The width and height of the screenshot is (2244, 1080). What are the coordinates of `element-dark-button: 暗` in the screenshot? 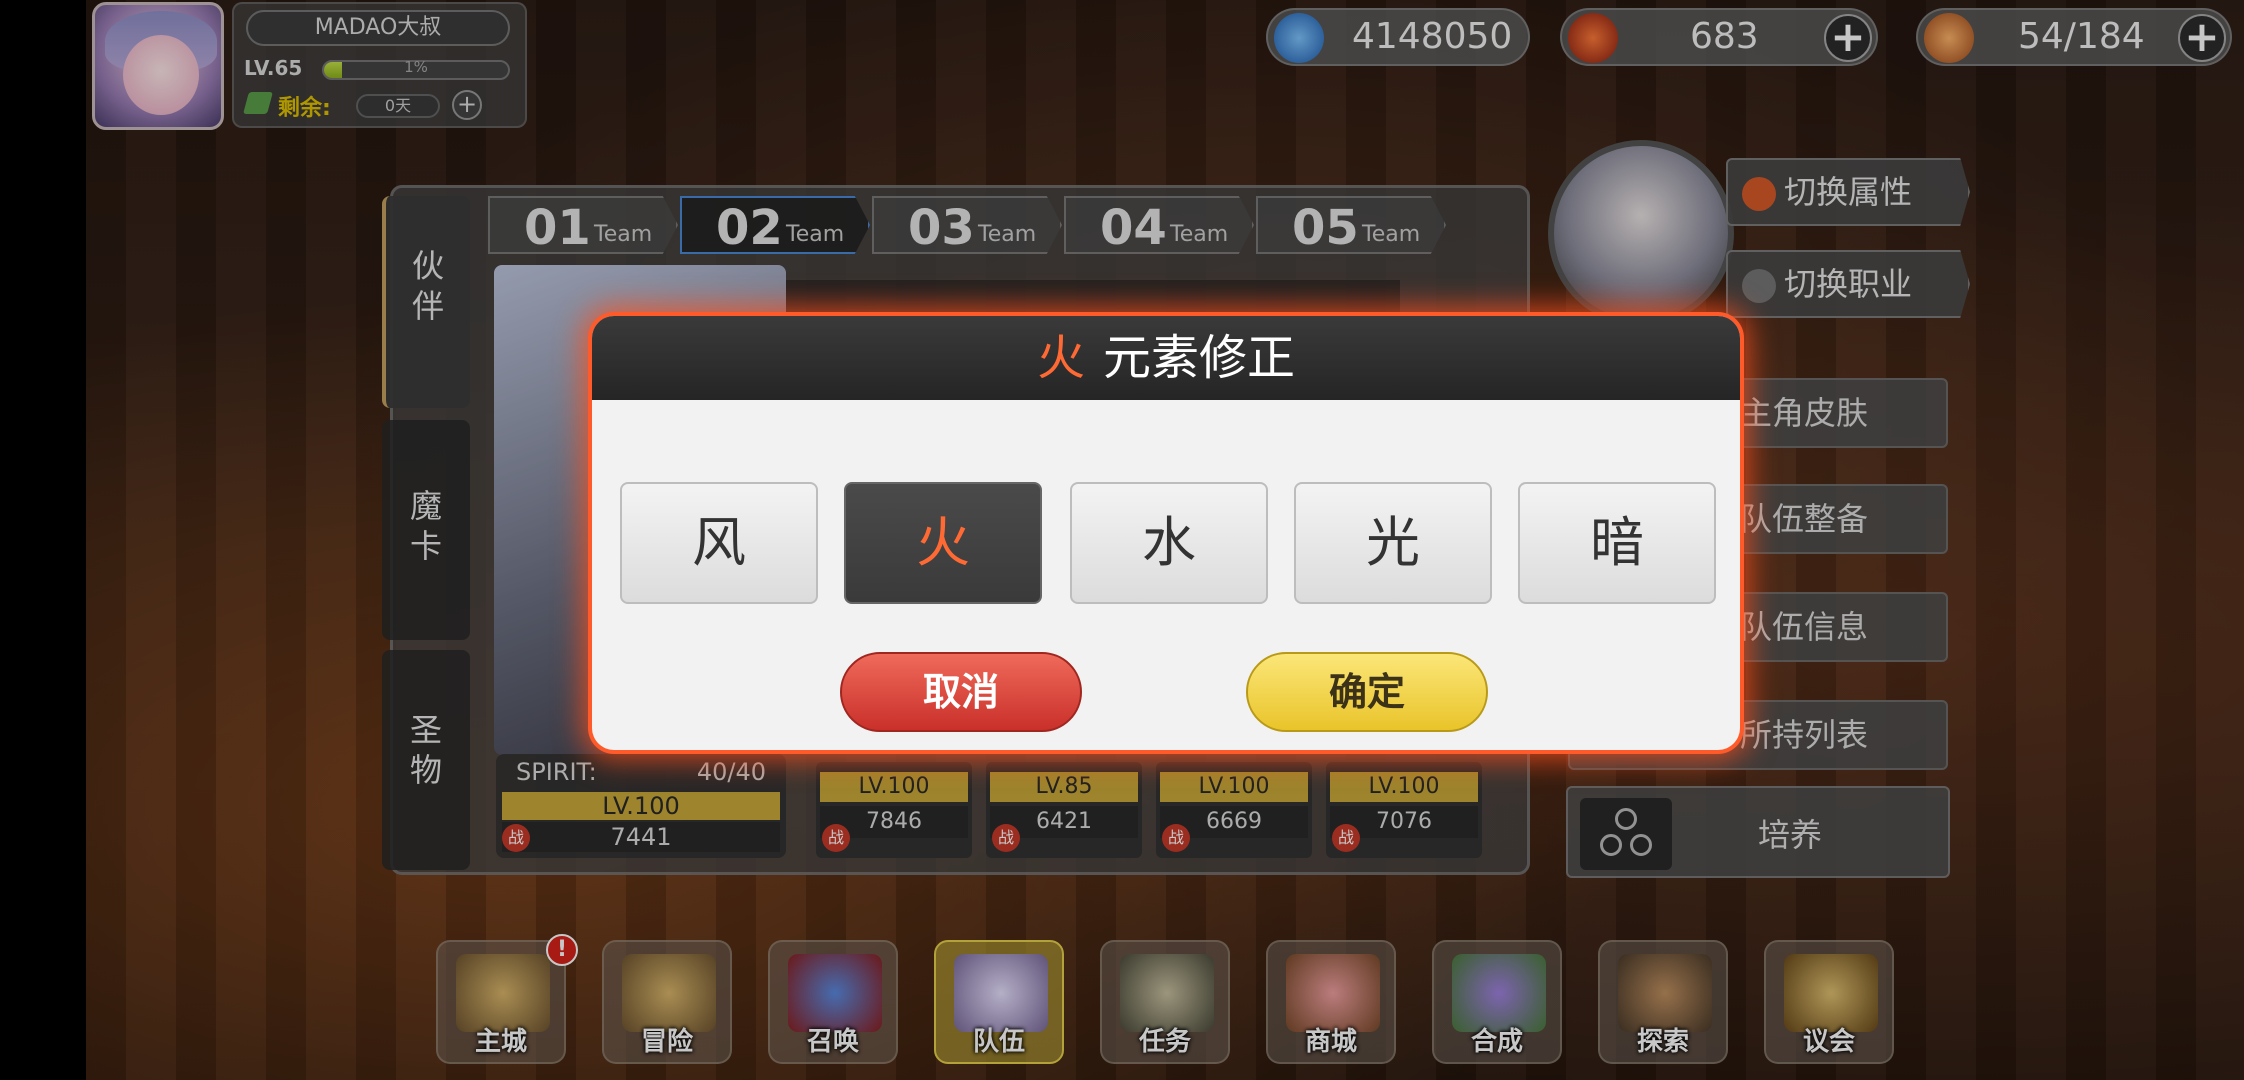 It's located at (1617, 543).